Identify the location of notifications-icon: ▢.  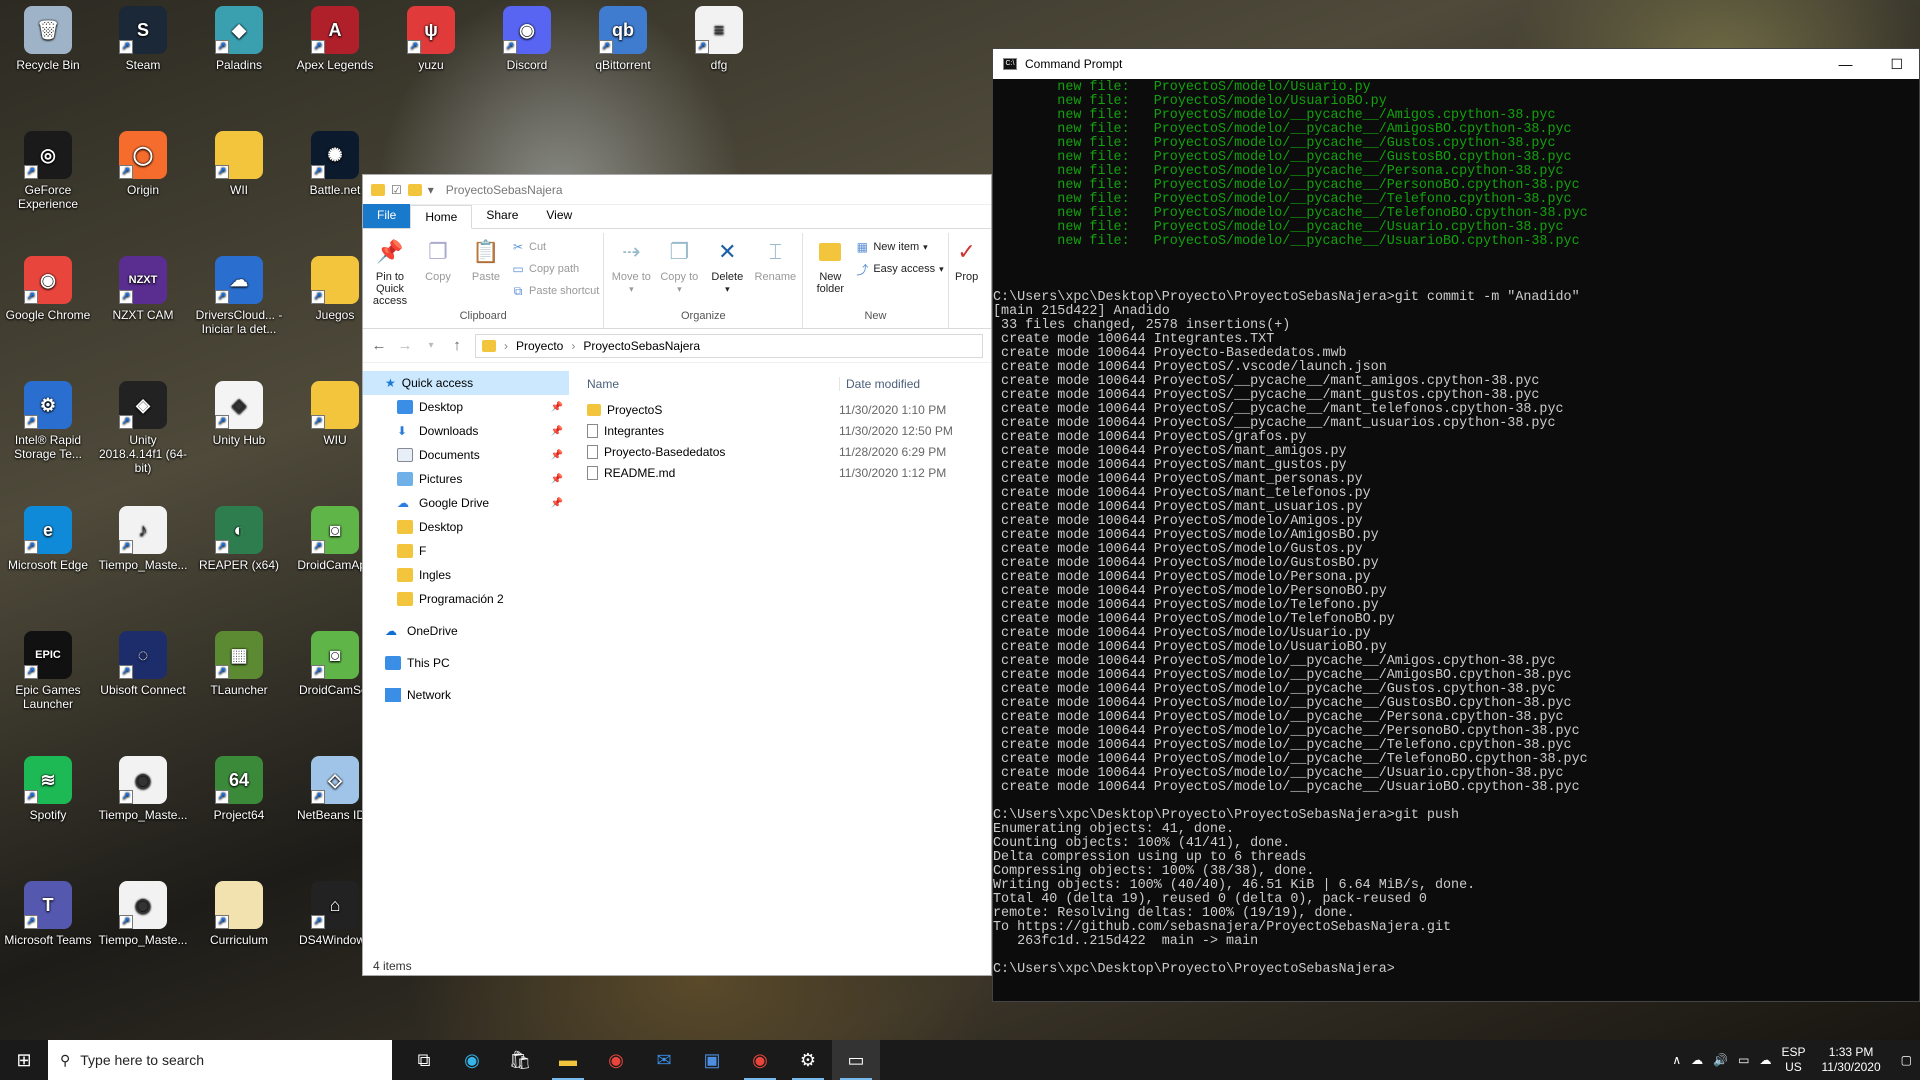
(1906, 1060).